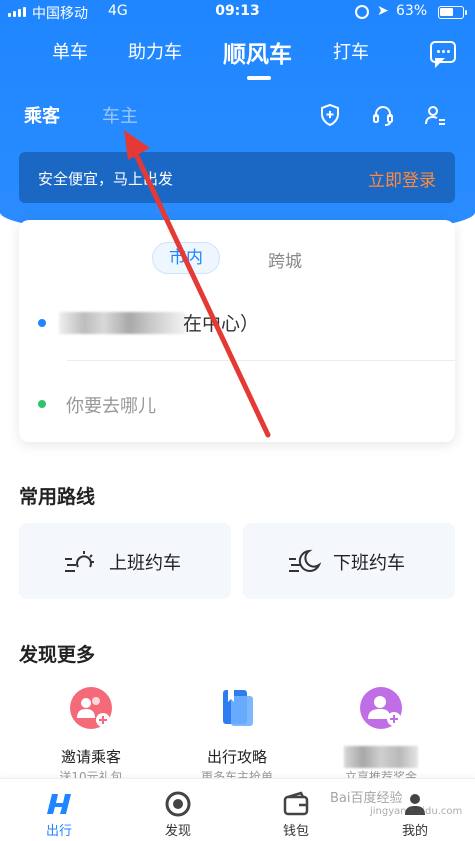 Image resolution: width=475 pixels, height=841 pixels. Describe the element at coordinates (145, 563) in the screenshot. I see `route-label-to-work: 上班约车` at that location.